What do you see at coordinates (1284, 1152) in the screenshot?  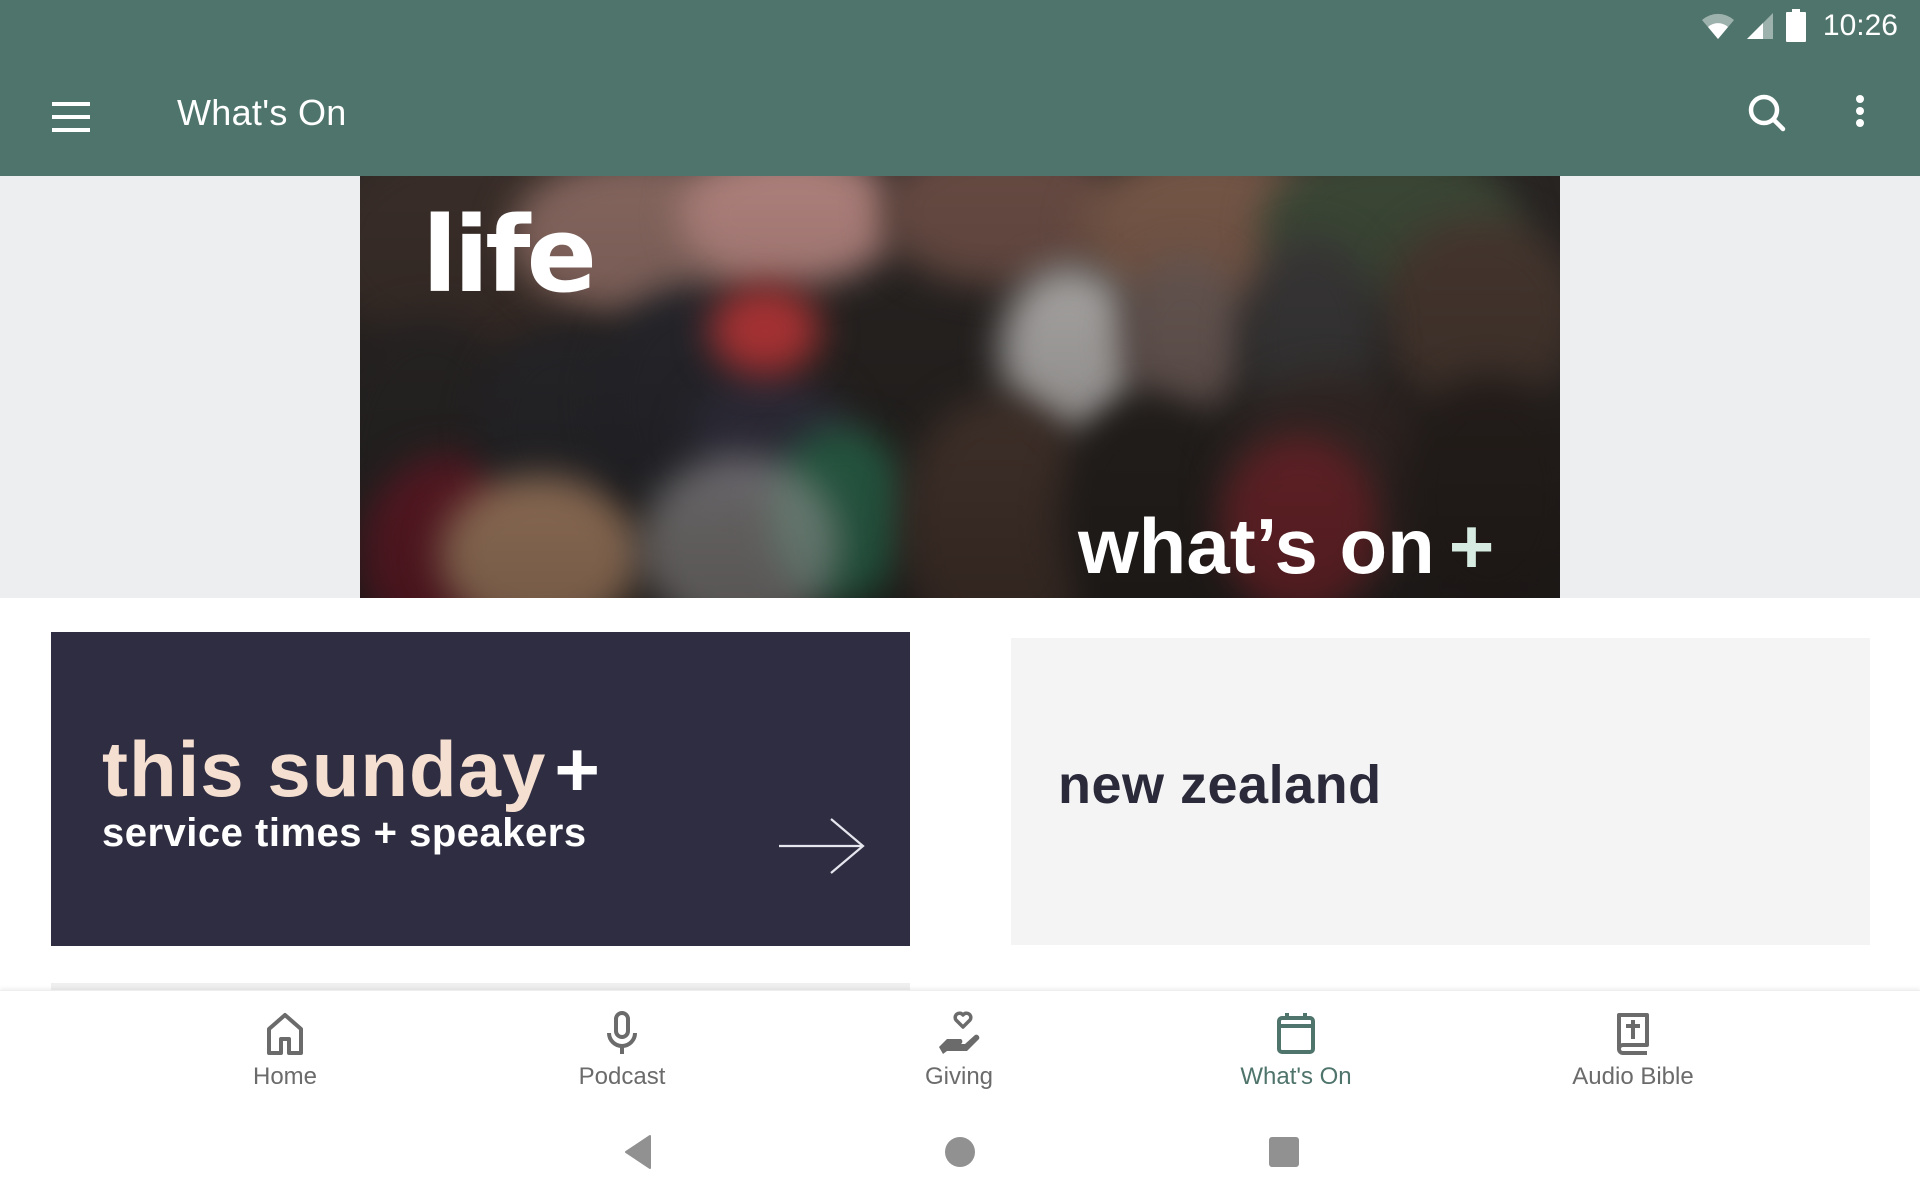 I see `recents-icon` at bounding box center [1284, 1152].